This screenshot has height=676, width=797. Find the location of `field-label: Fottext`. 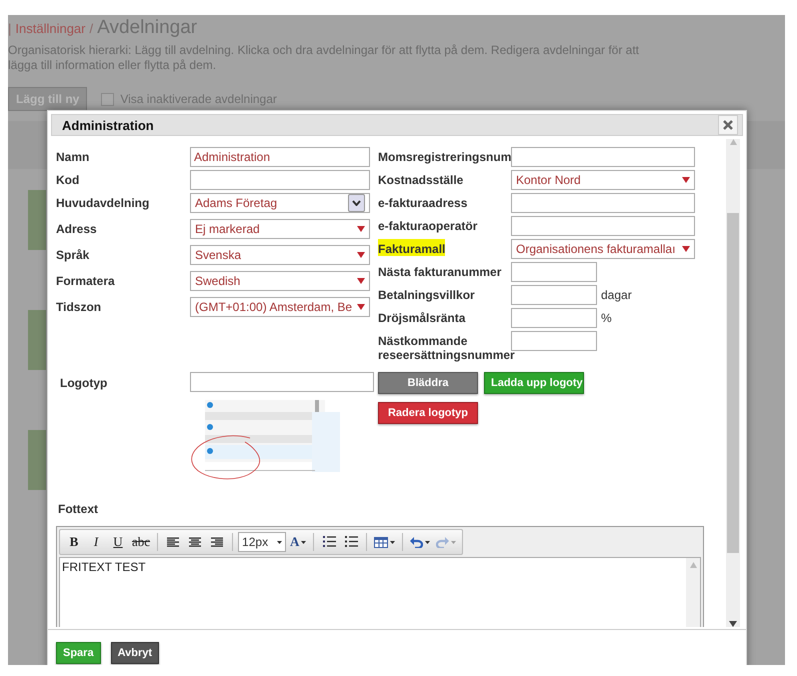

field-label: Fottext is located at coordinates (78, 509).